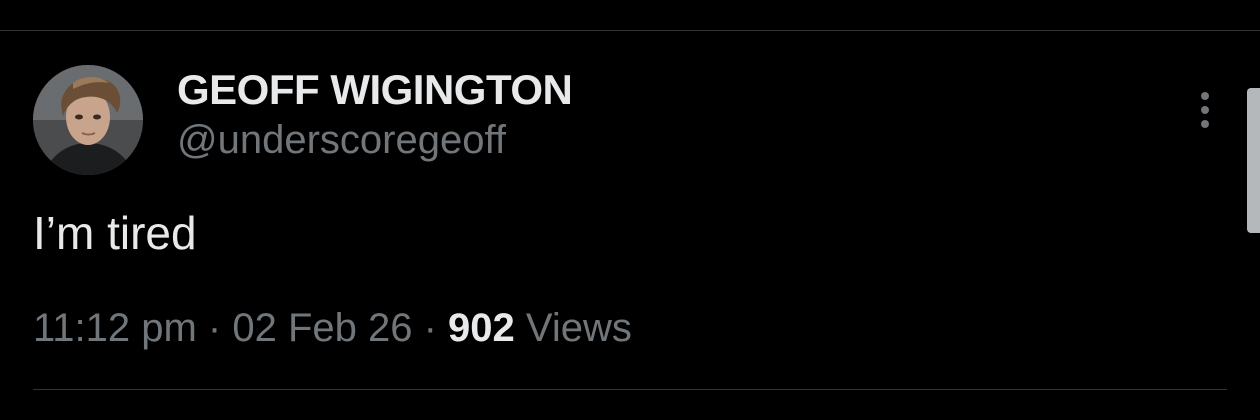 The image size is (1260, 420). What do you see at coordinates (630, 30) in the screenshot?
I see `top-divider` at bounding box center [630, 30].